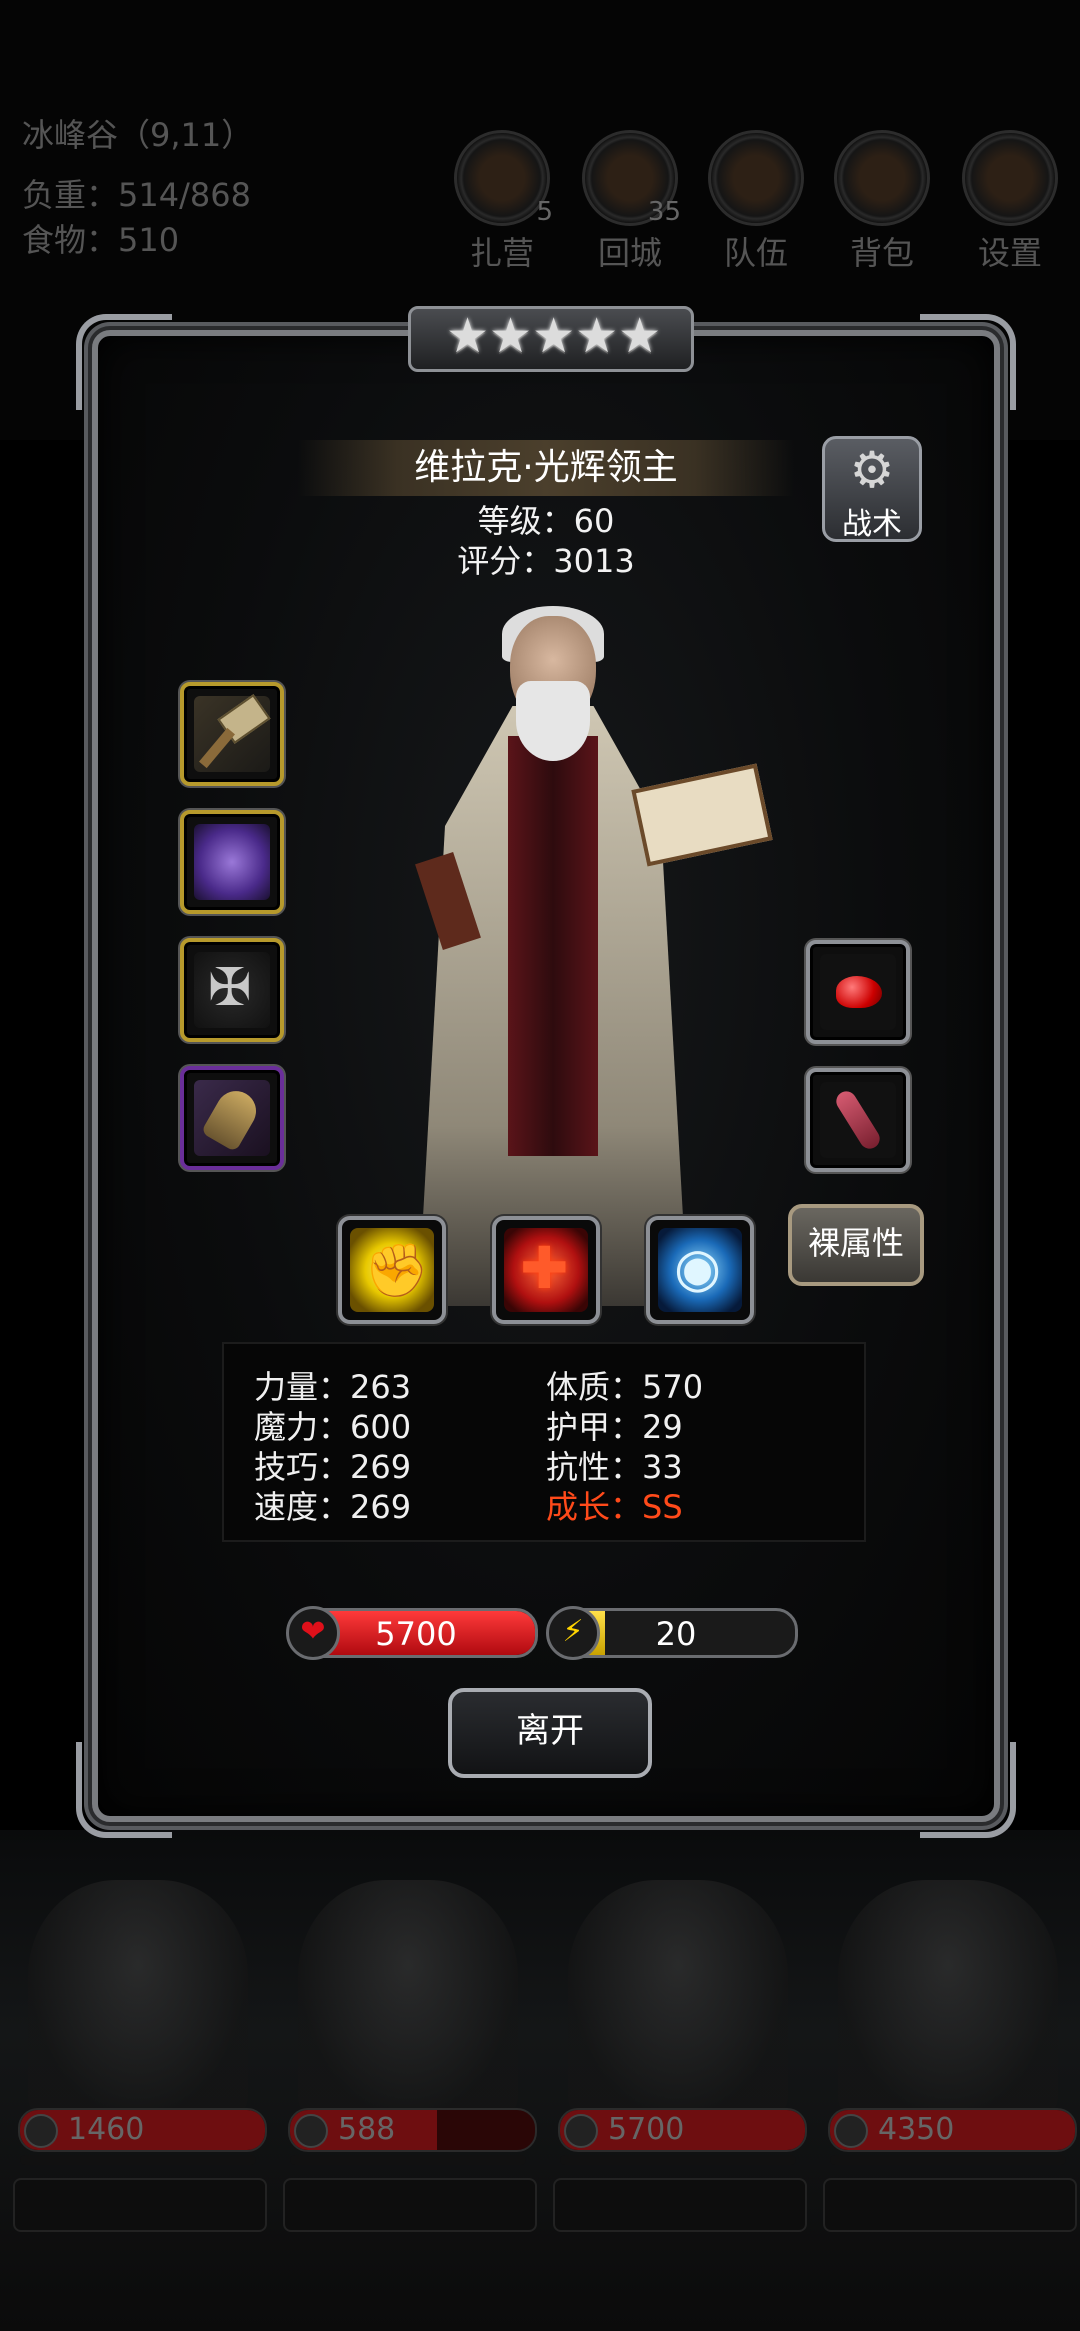  I want to click on gear-icon, so click(1010, 178).